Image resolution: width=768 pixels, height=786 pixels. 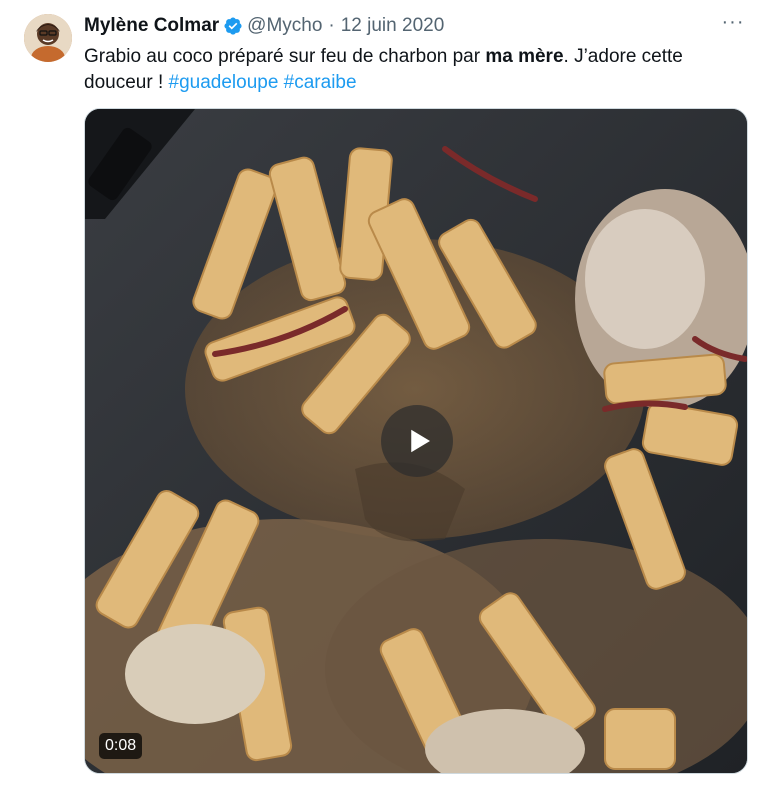 I want to click on avatar-image, so click(x=48, y=38).